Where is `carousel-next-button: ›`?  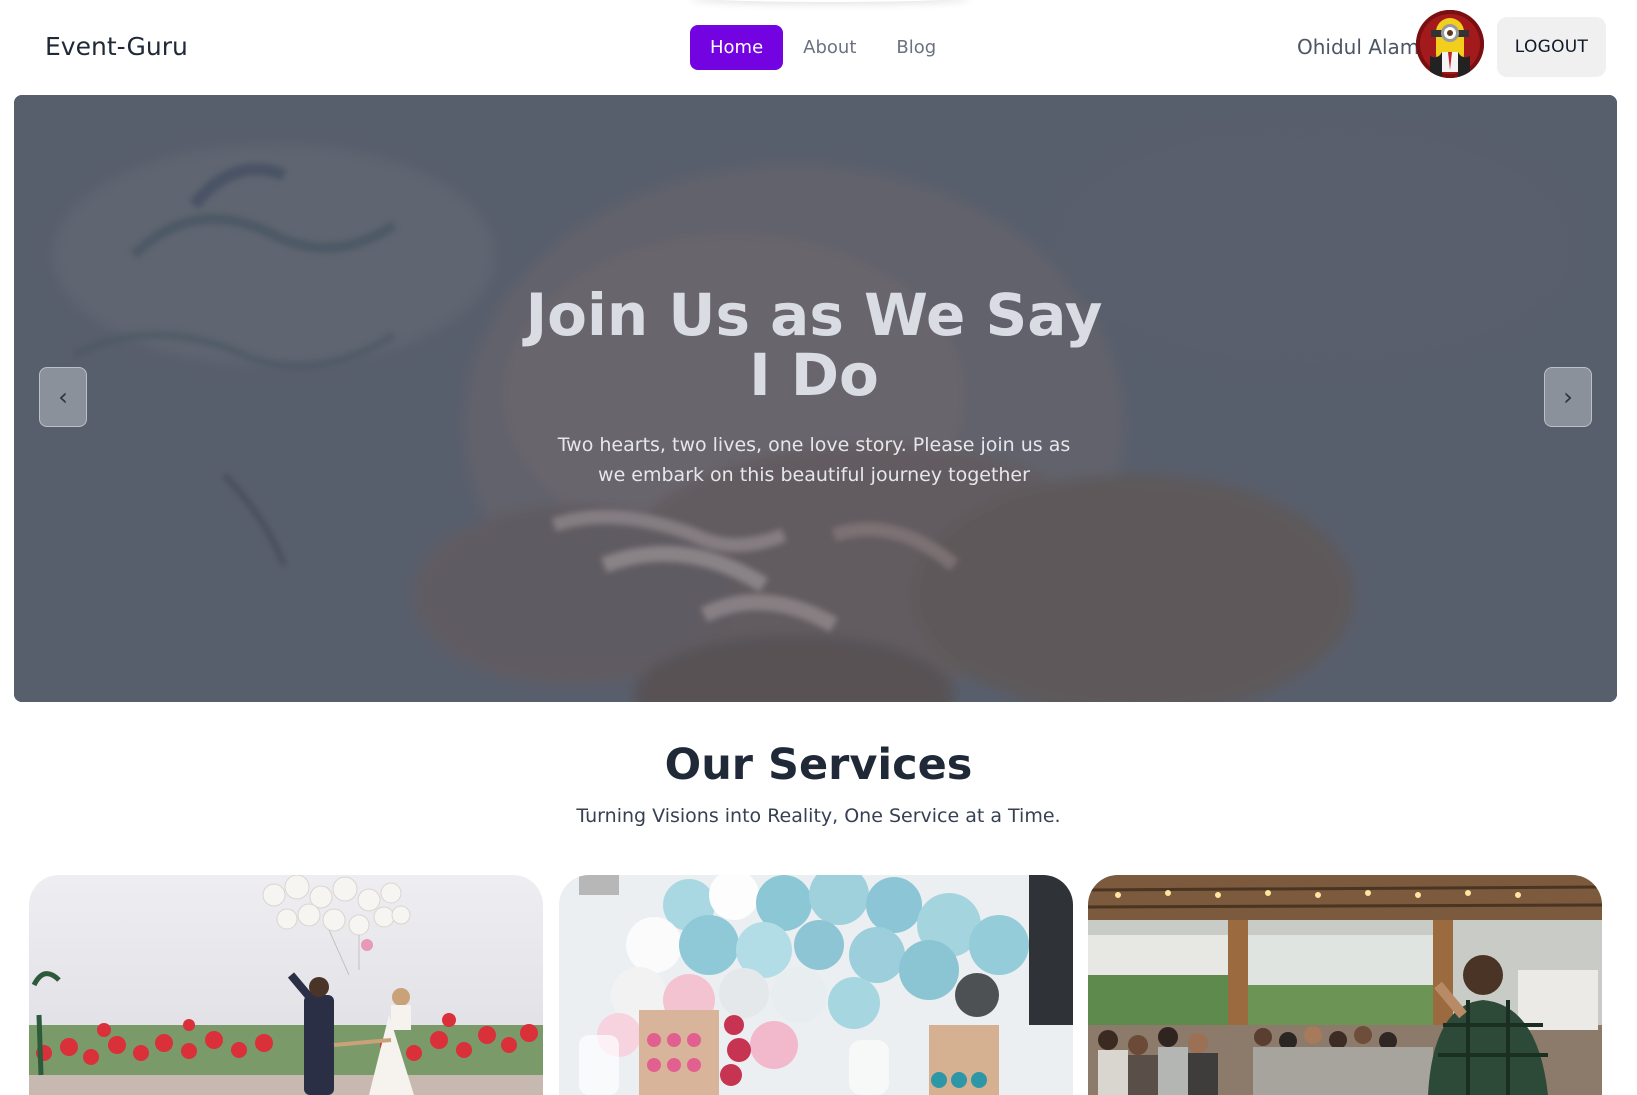
carousel-next-button: › is located at coordinates (1568, 397).